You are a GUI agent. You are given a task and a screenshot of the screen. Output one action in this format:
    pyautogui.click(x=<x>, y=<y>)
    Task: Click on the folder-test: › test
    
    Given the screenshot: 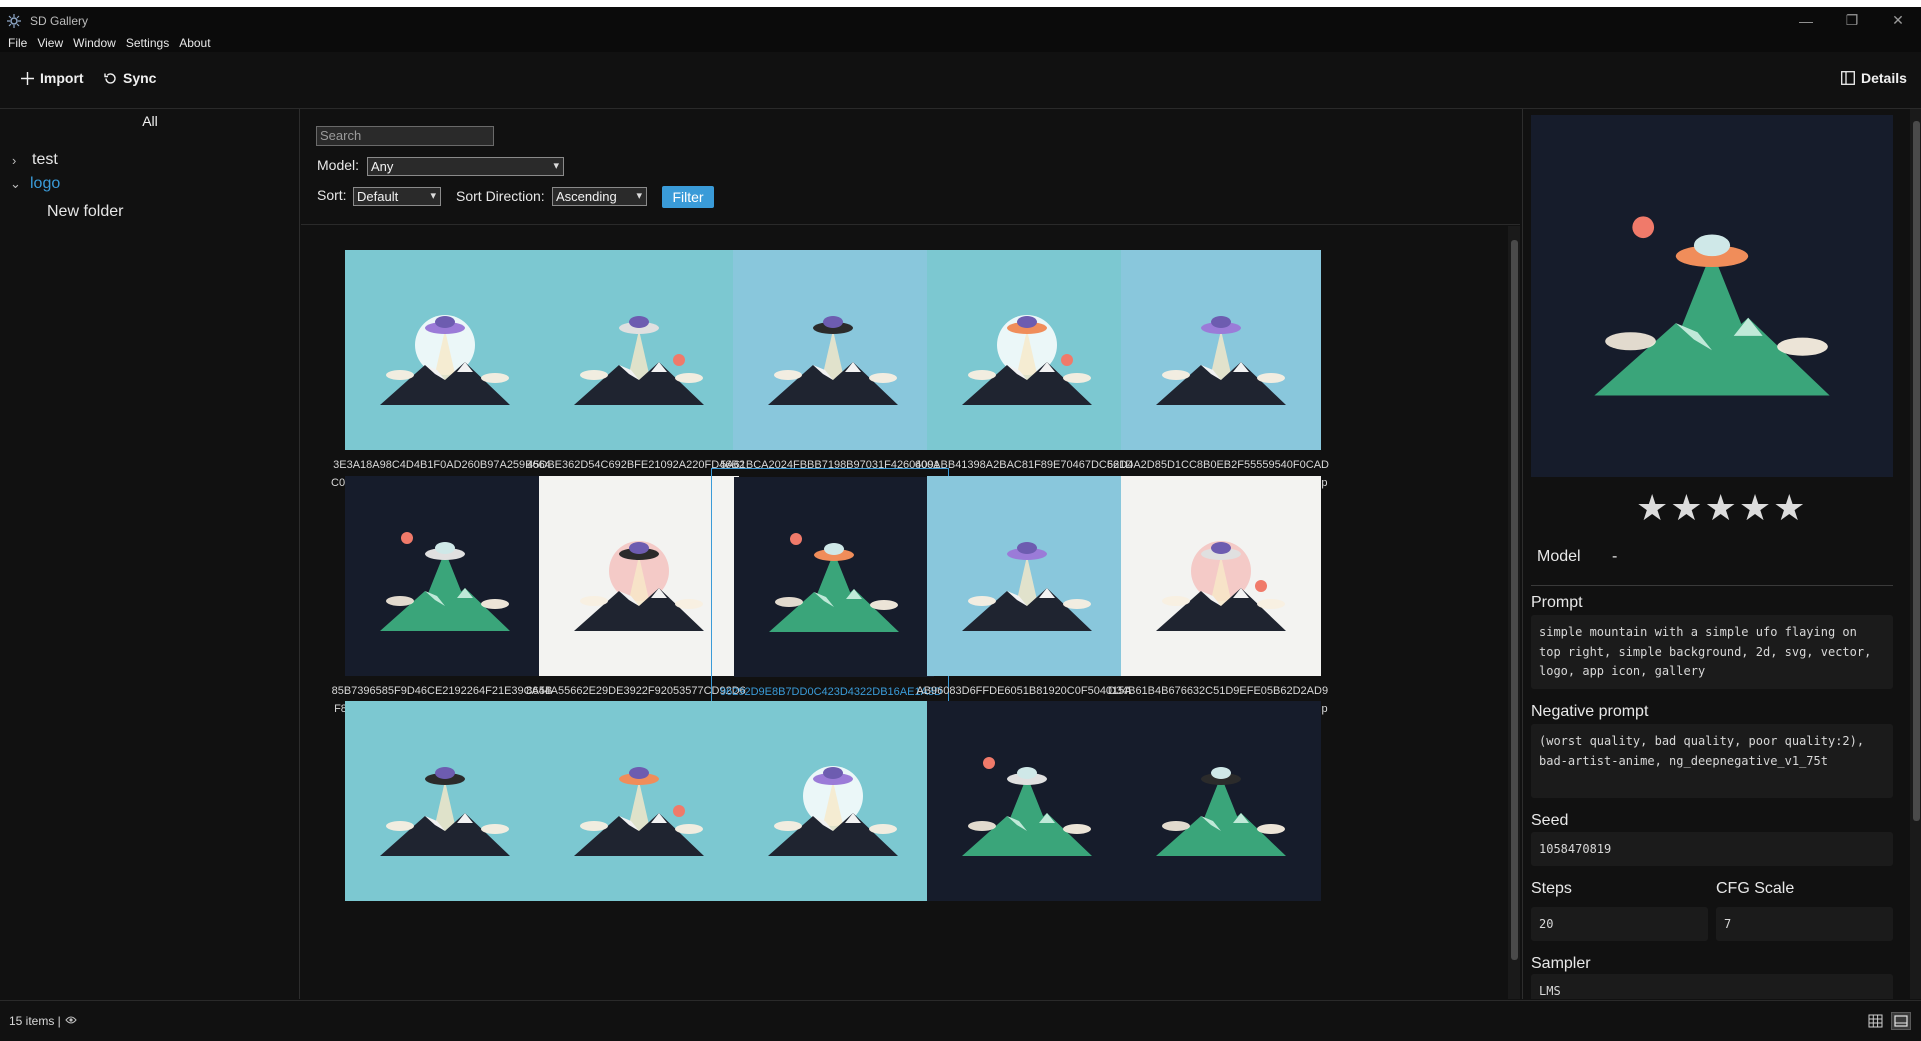 What is the action you would take?
    pyautogui.click(x=35, y=160)
    